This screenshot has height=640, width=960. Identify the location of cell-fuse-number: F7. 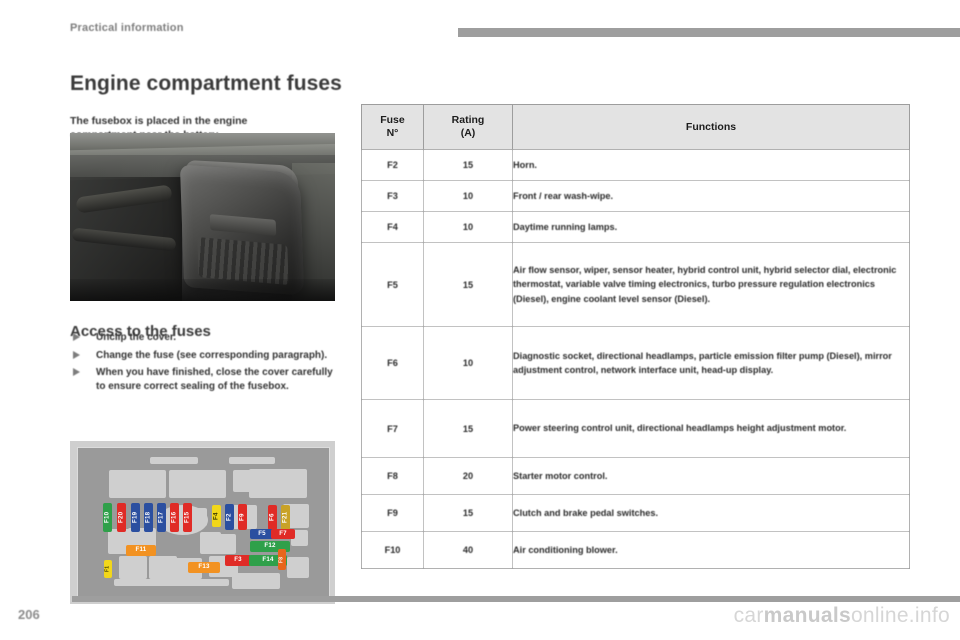
(392, 428).